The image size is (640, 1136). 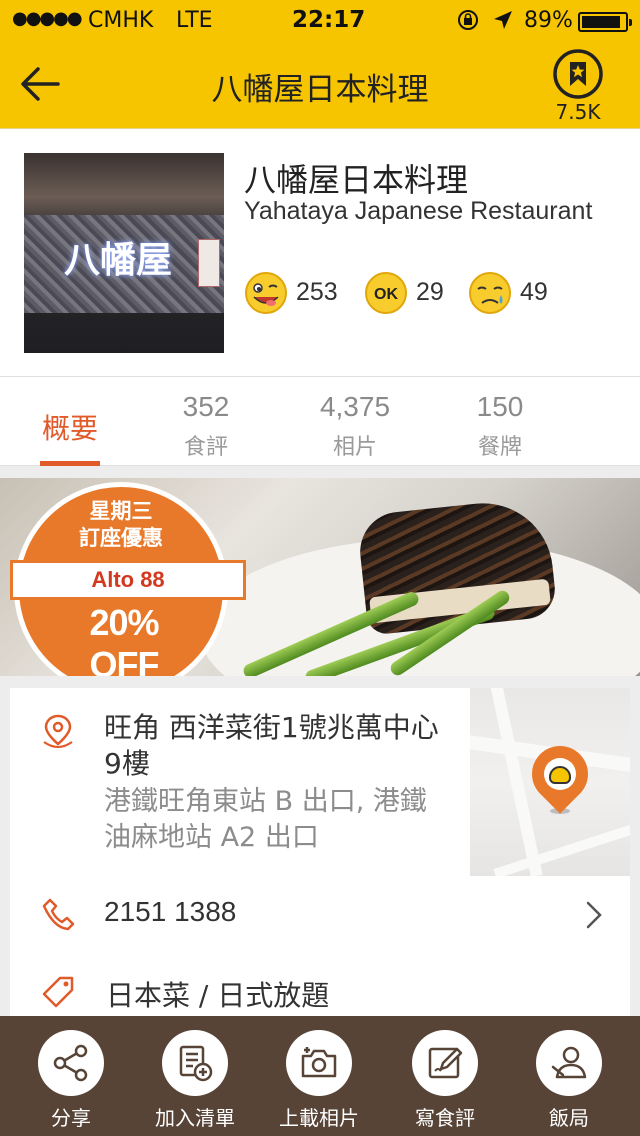 I want to click on phone-icon, so click(x=58, y=914).